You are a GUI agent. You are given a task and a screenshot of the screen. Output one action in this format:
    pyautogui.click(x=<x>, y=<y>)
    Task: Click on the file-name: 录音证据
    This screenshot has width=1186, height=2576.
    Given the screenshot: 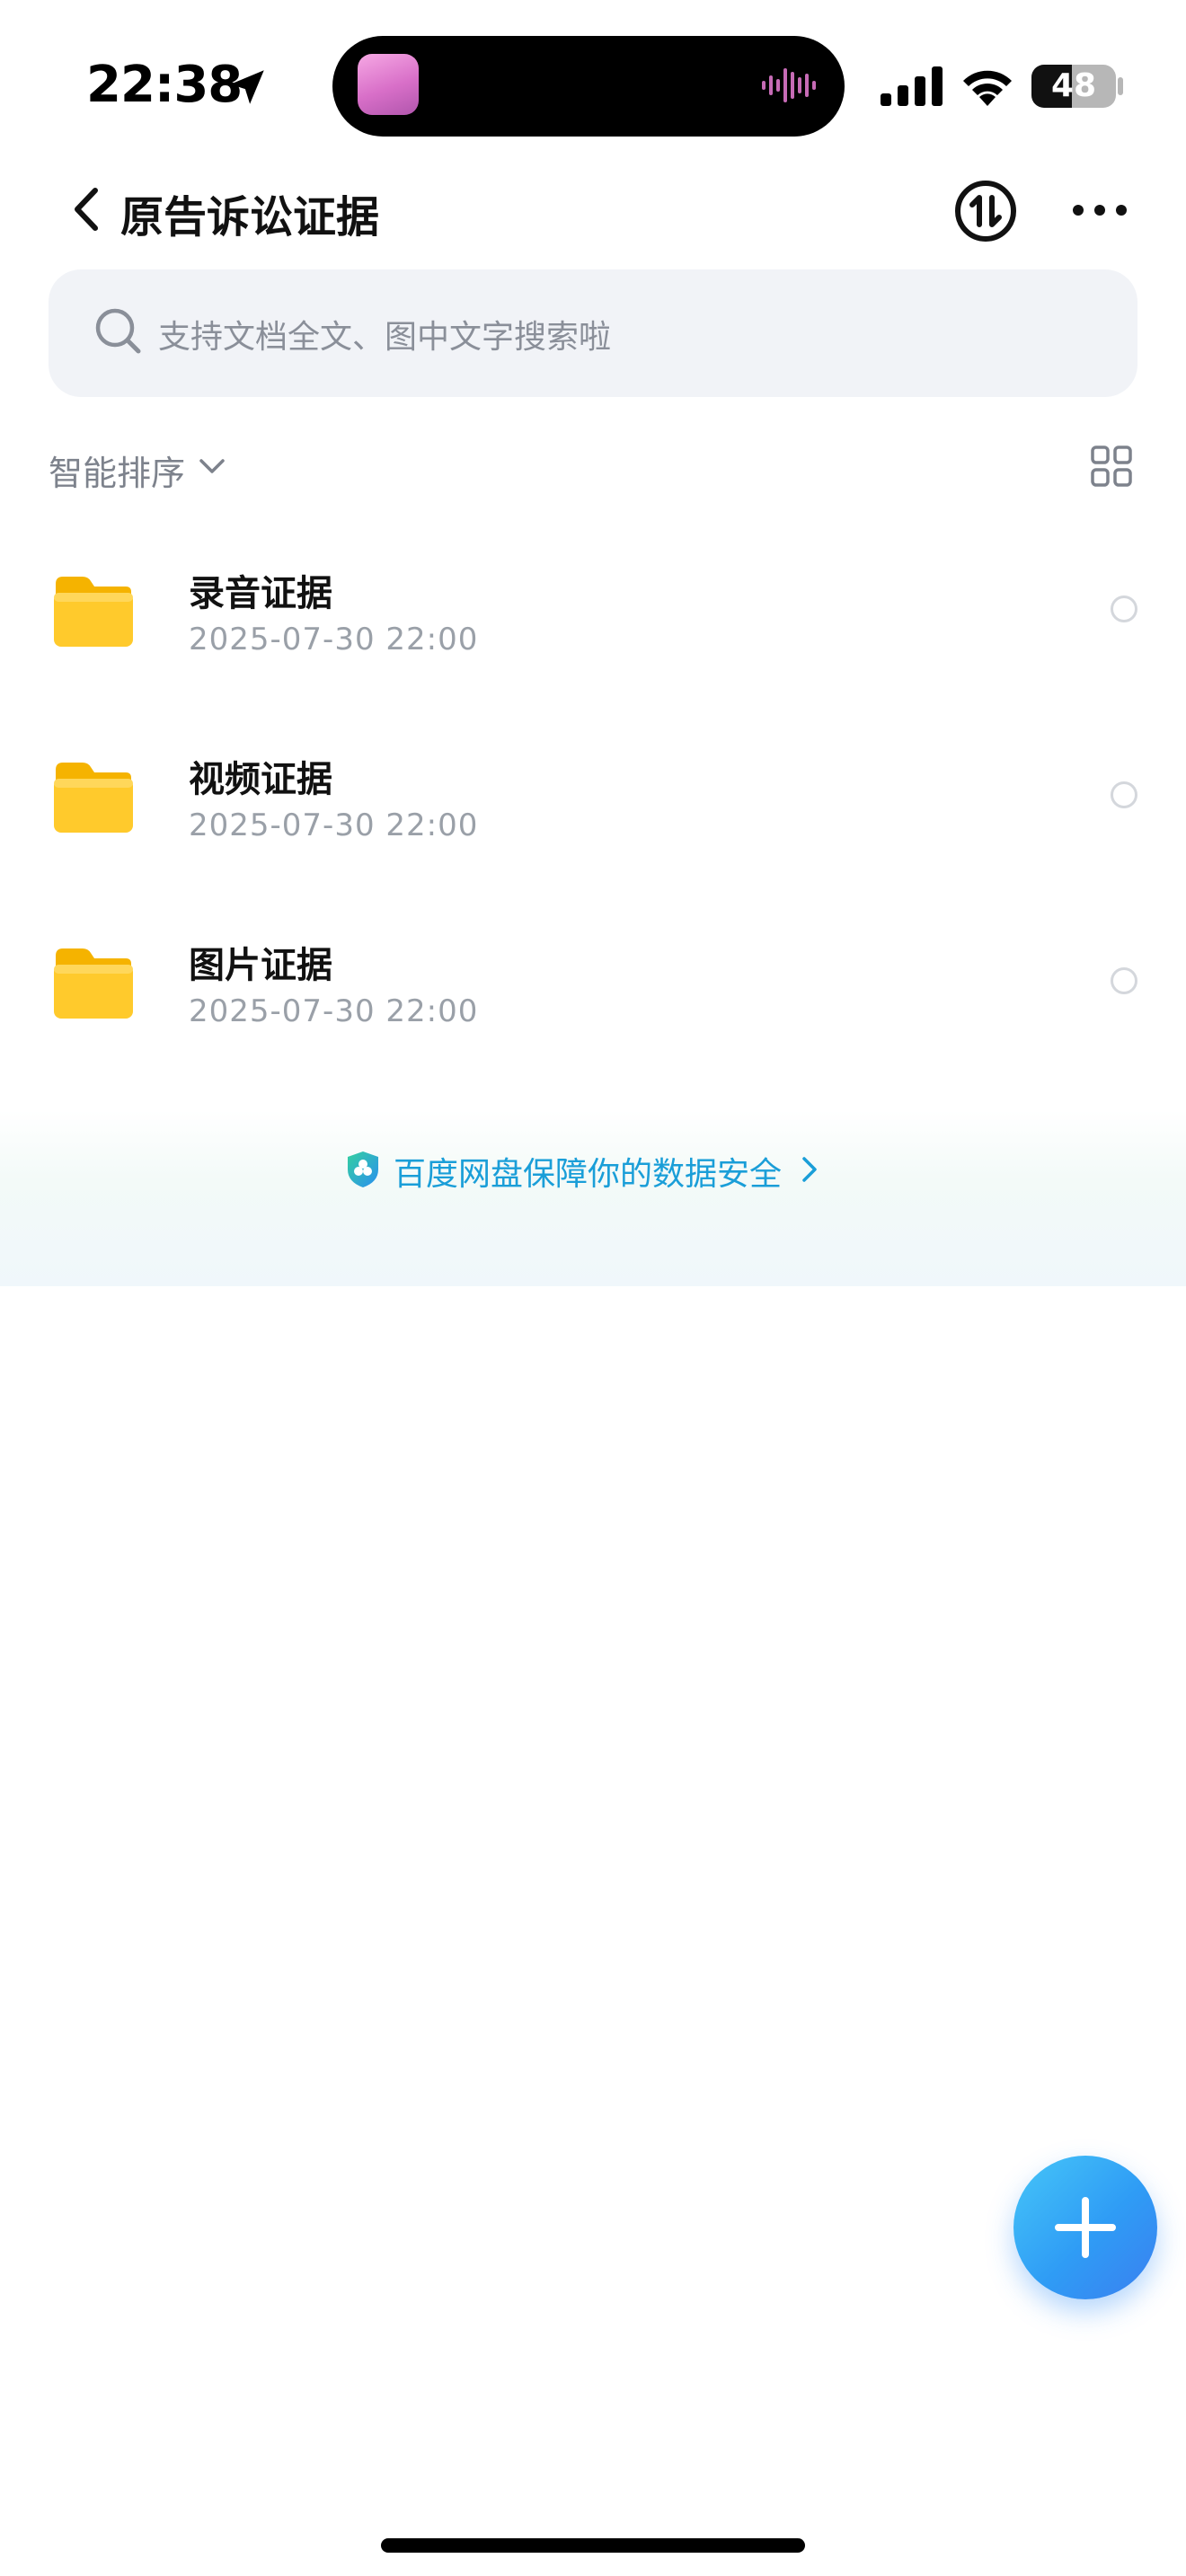 What is the action you would take?
    pyautogui.click(x=260, y=593)
    